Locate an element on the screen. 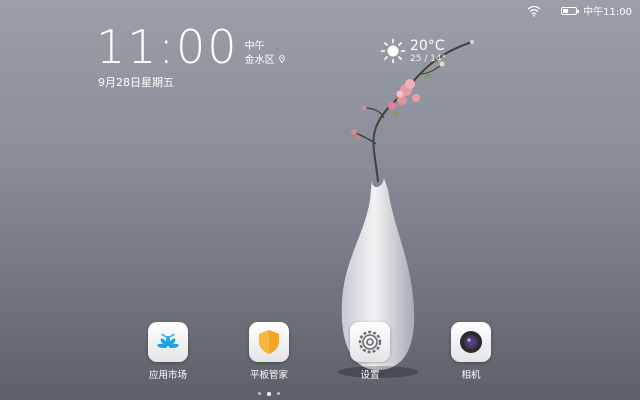  app-tablet-manager: 平板管家 is located at coordinates (269, 351).